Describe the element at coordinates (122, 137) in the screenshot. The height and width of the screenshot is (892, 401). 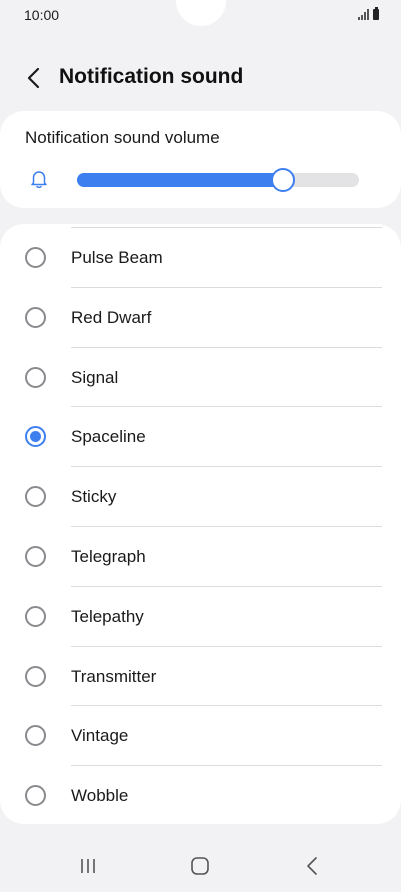
I see `volume-label: Notification sound volume` at that location.